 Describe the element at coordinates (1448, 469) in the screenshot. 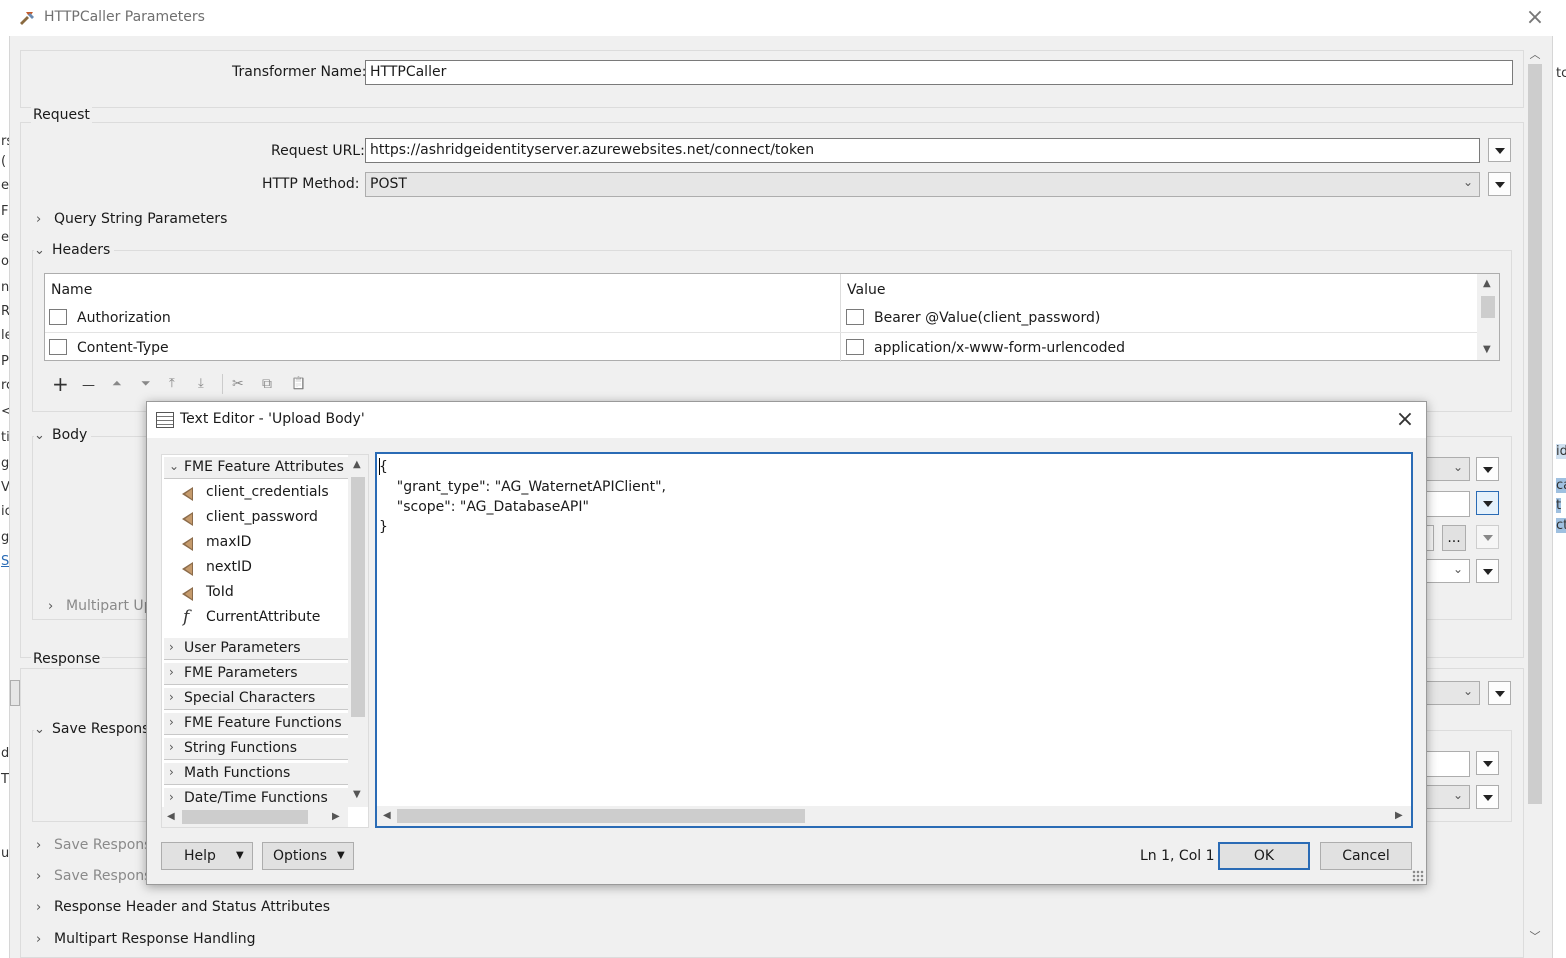

I see `body-content-type-select: ⌄` at that location.